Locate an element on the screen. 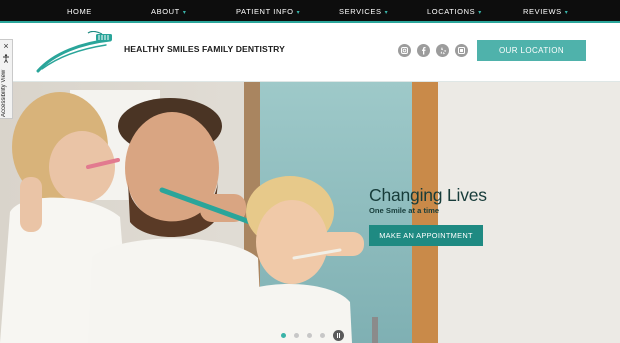 The image size is (620, 343). nav-locations: LOCATIONS ▾ is located at coordinates (454, 11).